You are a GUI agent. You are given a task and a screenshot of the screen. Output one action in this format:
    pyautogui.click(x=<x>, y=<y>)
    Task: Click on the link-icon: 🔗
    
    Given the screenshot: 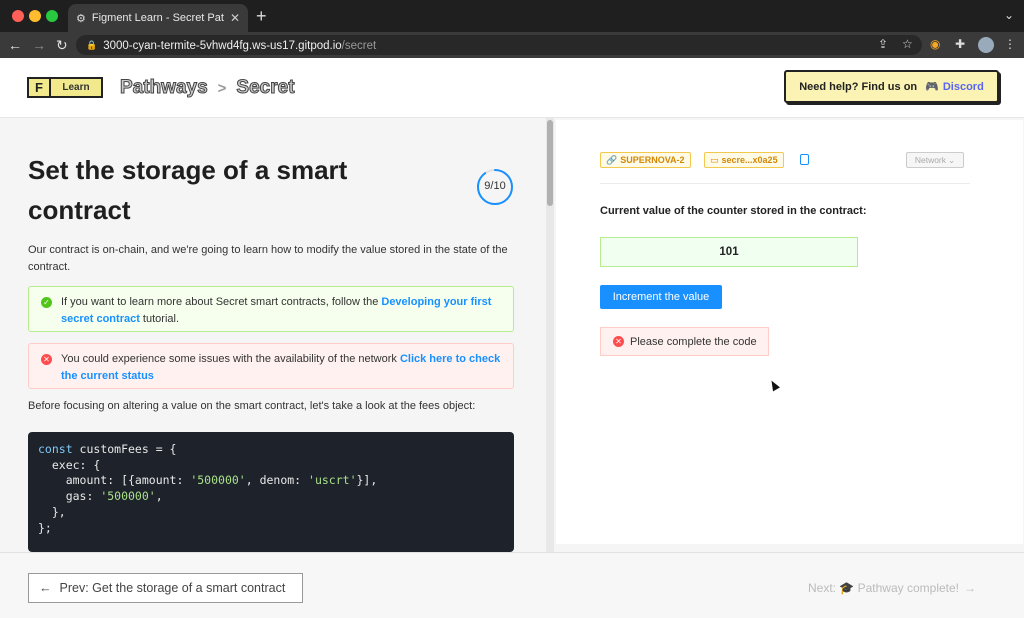 What is the action you would take?
    pyautogui.click(x=612, y=159)
    